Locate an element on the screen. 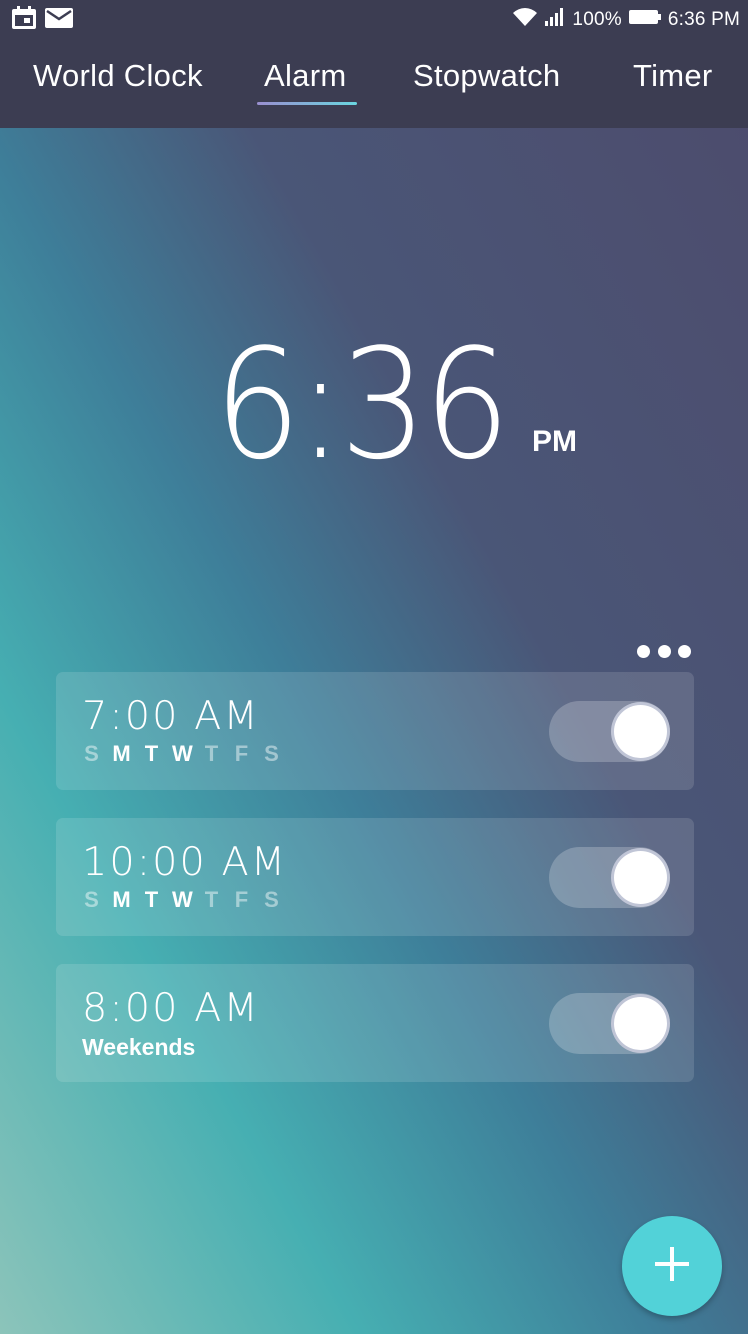 This screenshot has height=1334, width=748. mail-icon is located at coordinates (59, 20).